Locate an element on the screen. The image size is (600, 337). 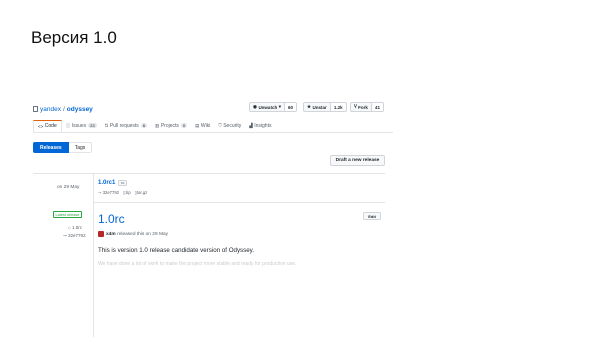
release-assets: ⊸ 32e7792 ▯zip ▯tar.gz is located at coordinates (122, 192).